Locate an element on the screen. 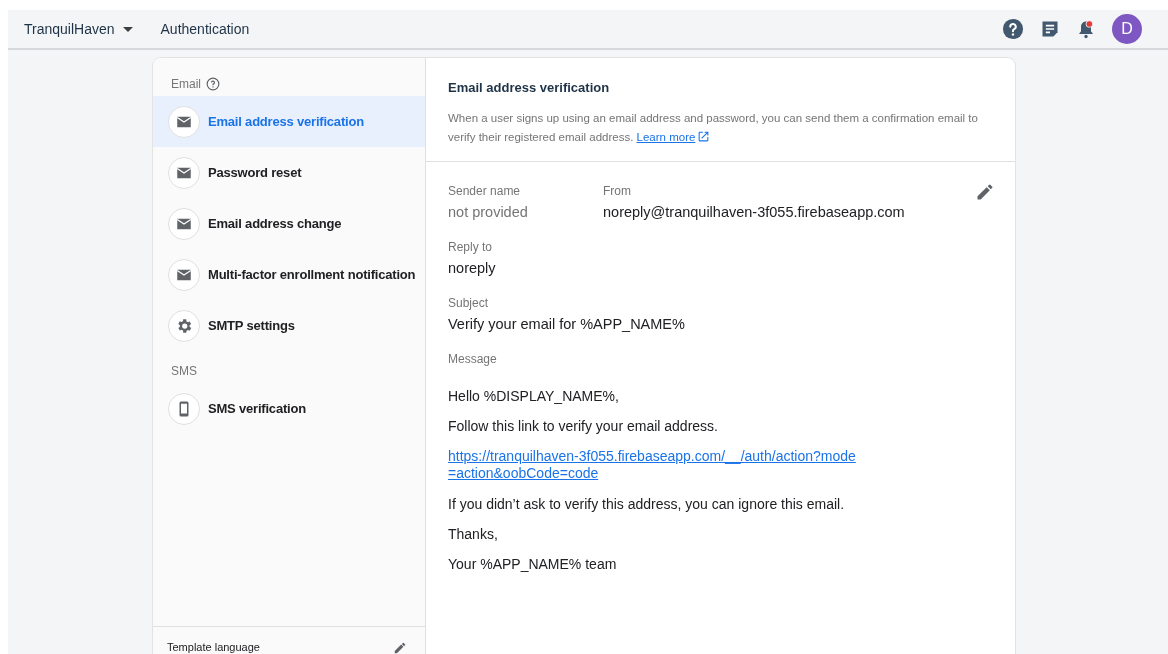  field-value: noreply is located at coordinates (472, 268).